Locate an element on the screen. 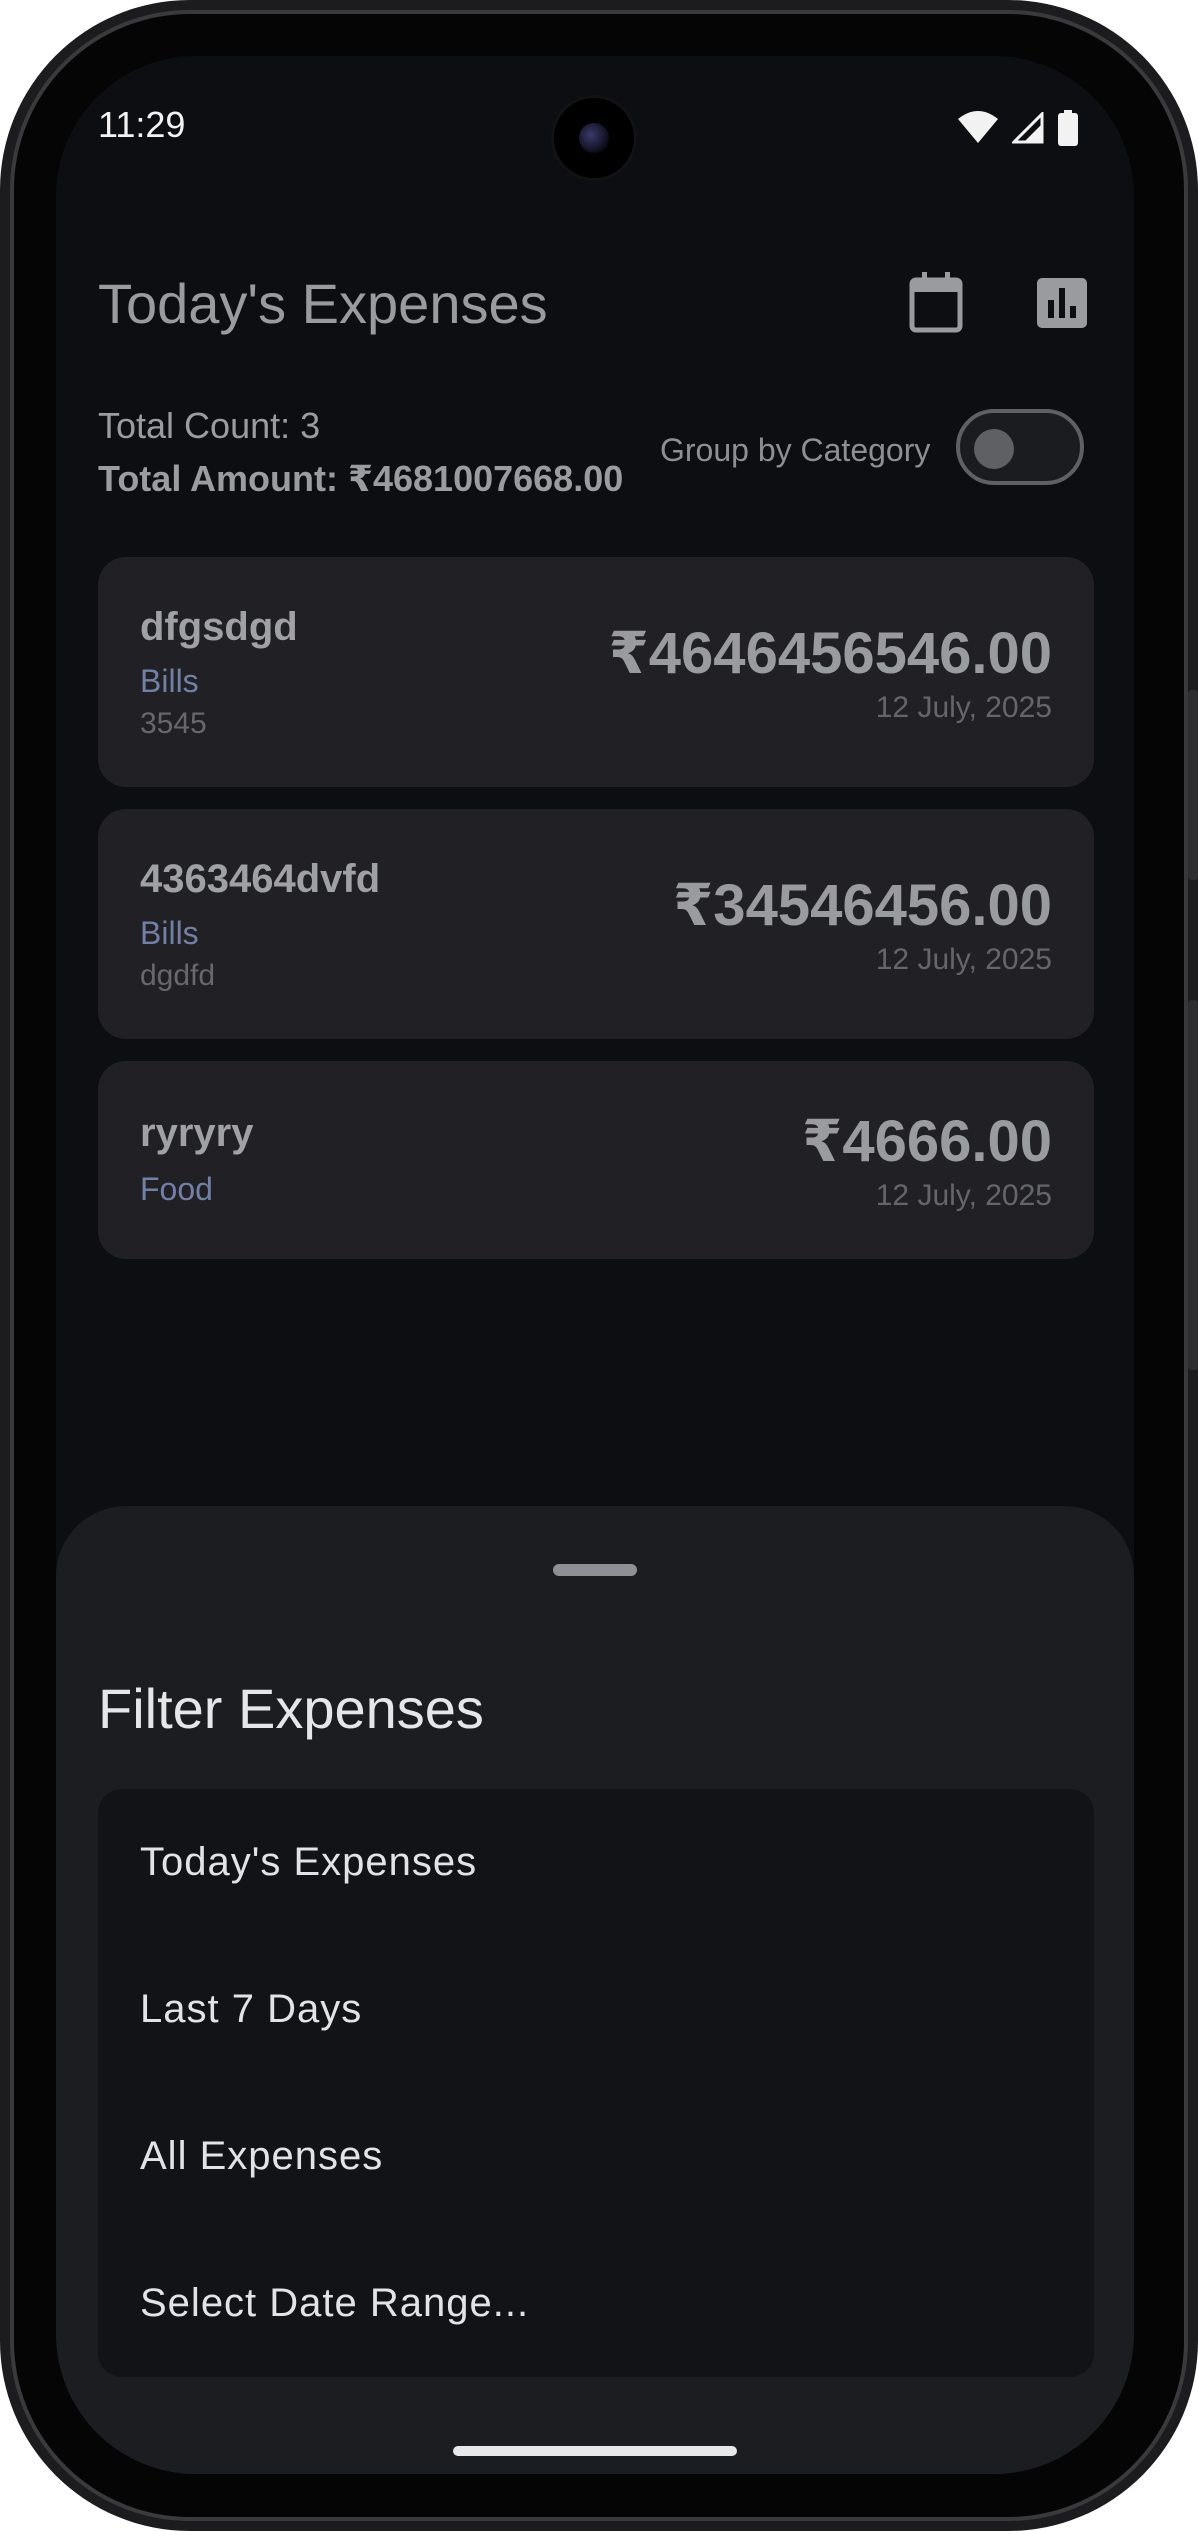  filter-option-last-7-days: Last 7 Days is located at coordinates (596, 2009).